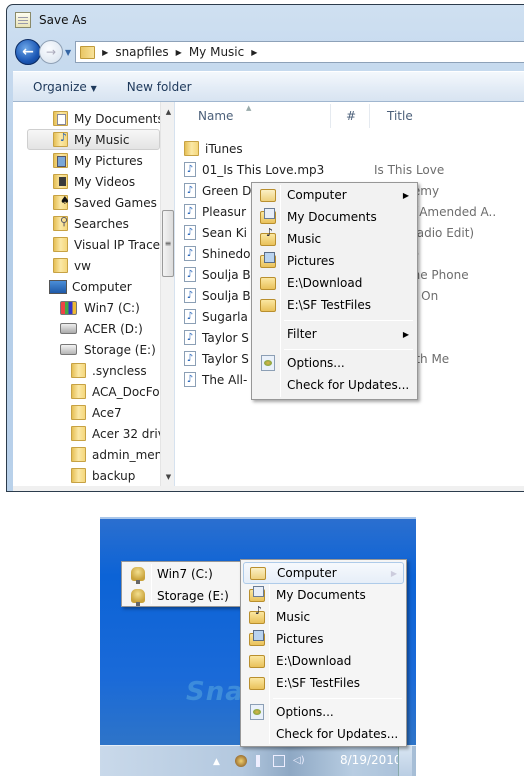  I want to click on nav-item-computer: Computer, so click(90, 286).